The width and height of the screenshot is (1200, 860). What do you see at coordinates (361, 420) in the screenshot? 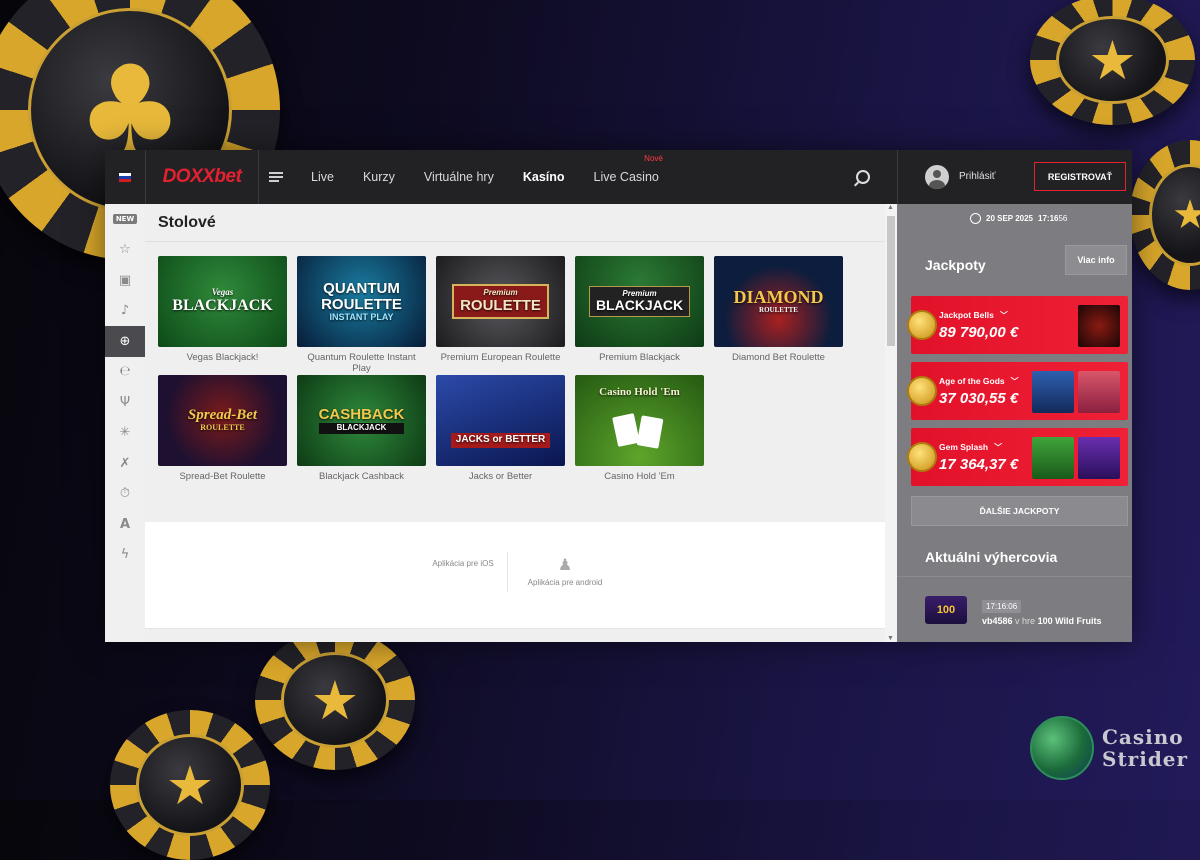
I see `game-thumbnail: CASHBACK BLACKJACK` at bounding box center [361, 420].